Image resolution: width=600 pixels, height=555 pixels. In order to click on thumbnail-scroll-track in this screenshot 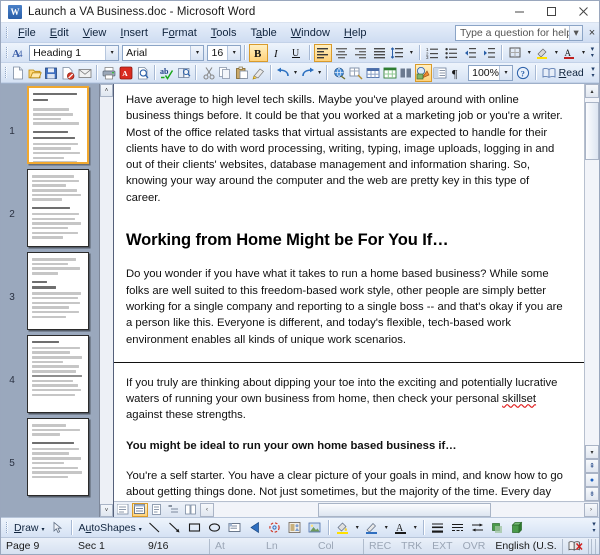, I will do `click(106, 300)`.